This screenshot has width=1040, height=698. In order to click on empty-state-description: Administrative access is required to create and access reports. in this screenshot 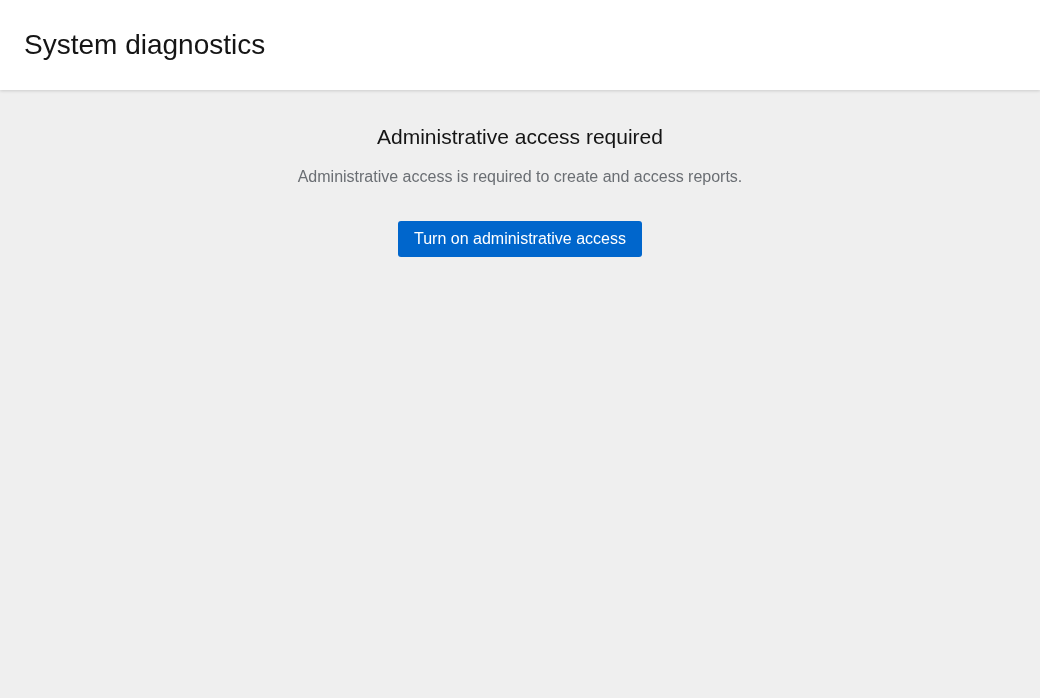, I will do `click(520, 177)`.